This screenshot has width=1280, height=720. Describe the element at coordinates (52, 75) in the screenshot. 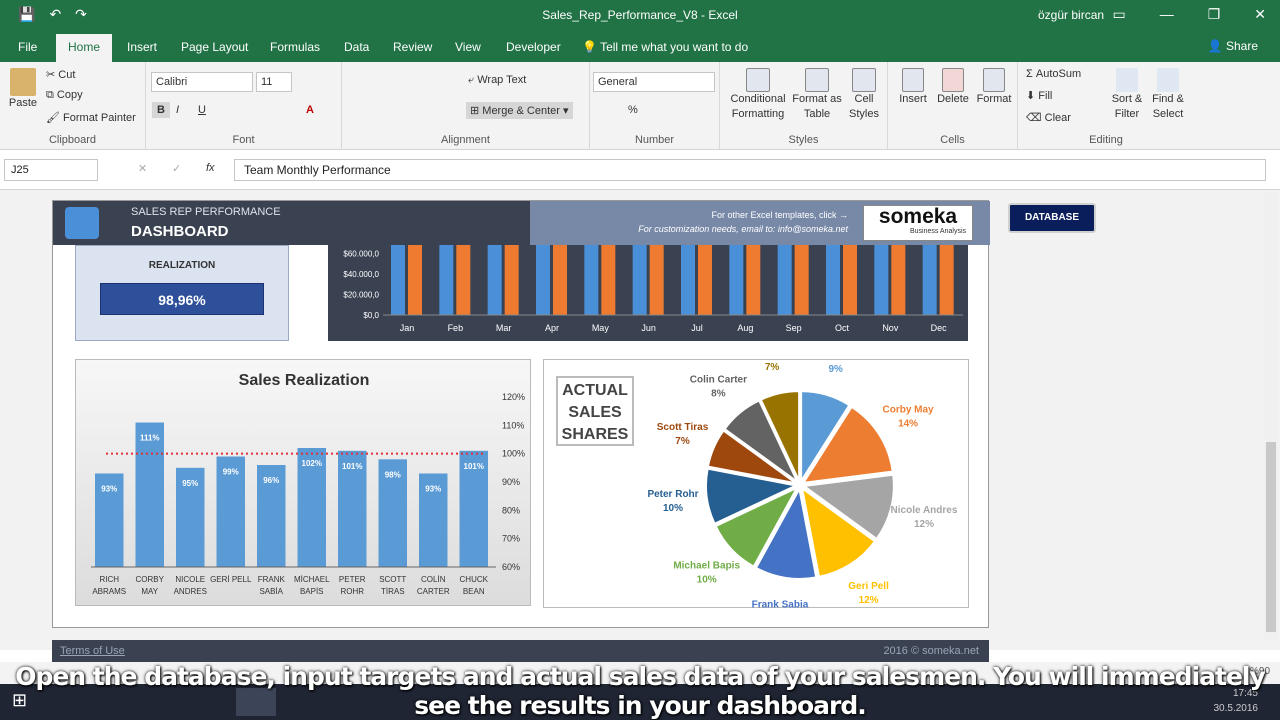

I see `scissors-icon: ✂` at that location.